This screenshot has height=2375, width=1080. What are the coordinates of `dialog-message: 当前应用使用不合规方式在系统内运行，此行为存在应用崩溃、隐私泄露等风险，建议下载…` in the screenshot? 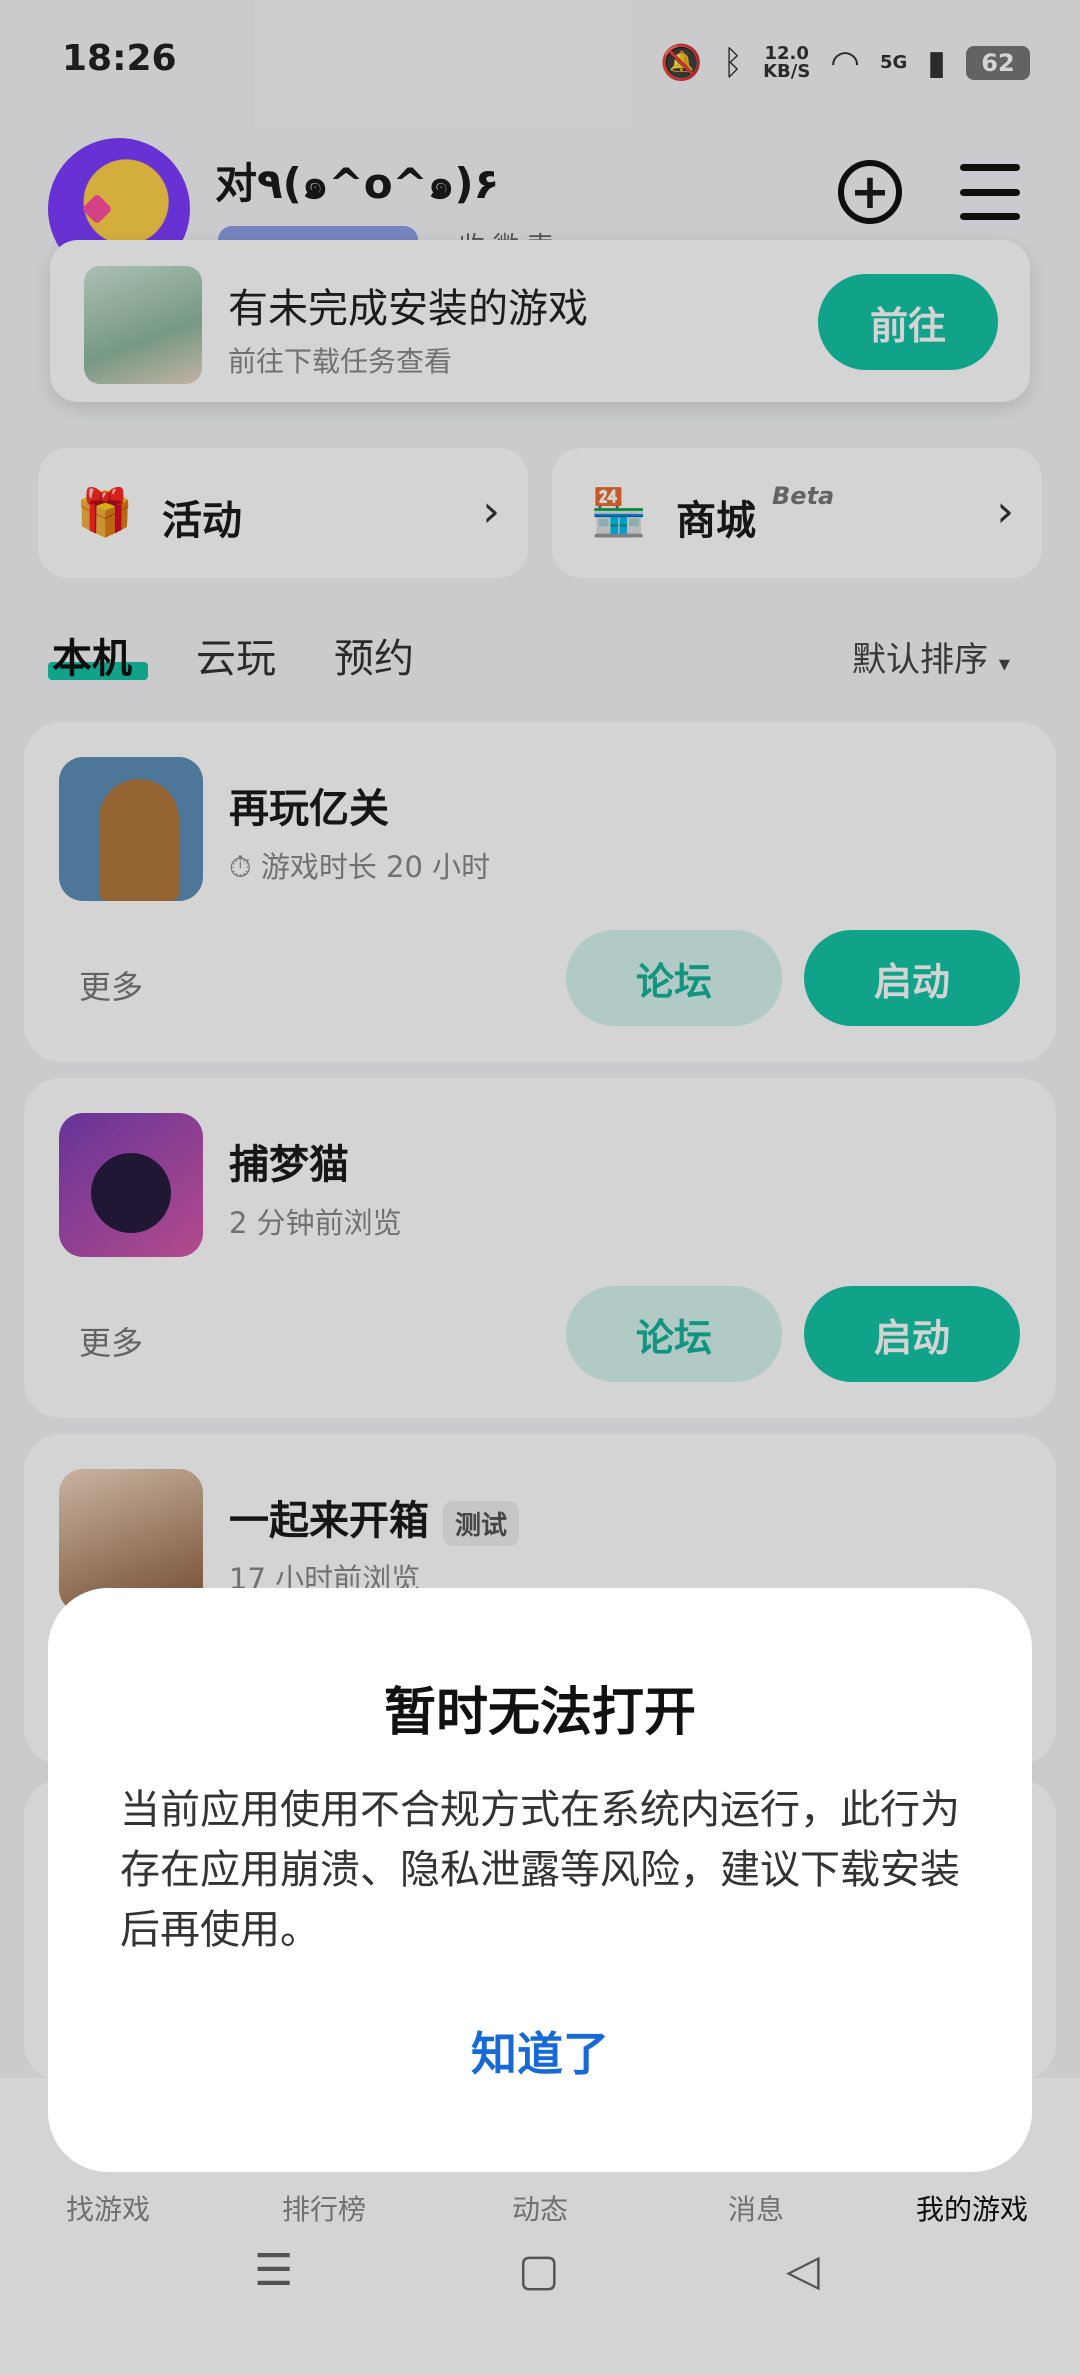 It's located at (540, 1870).